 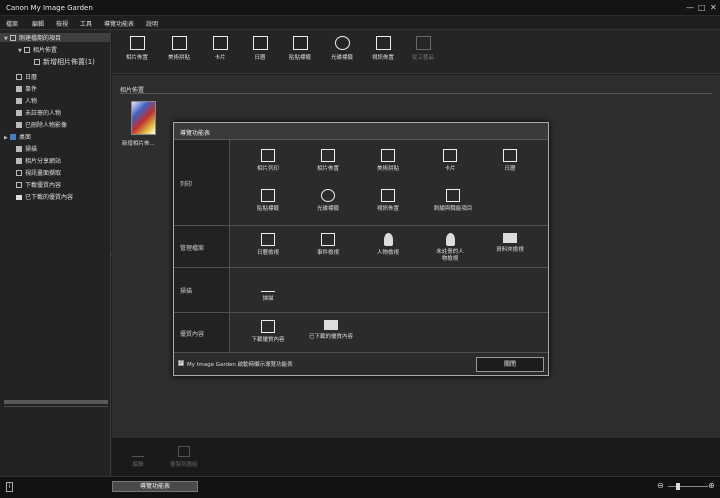 I want to click on layout-thumbnail, so click(x=143, y=118).